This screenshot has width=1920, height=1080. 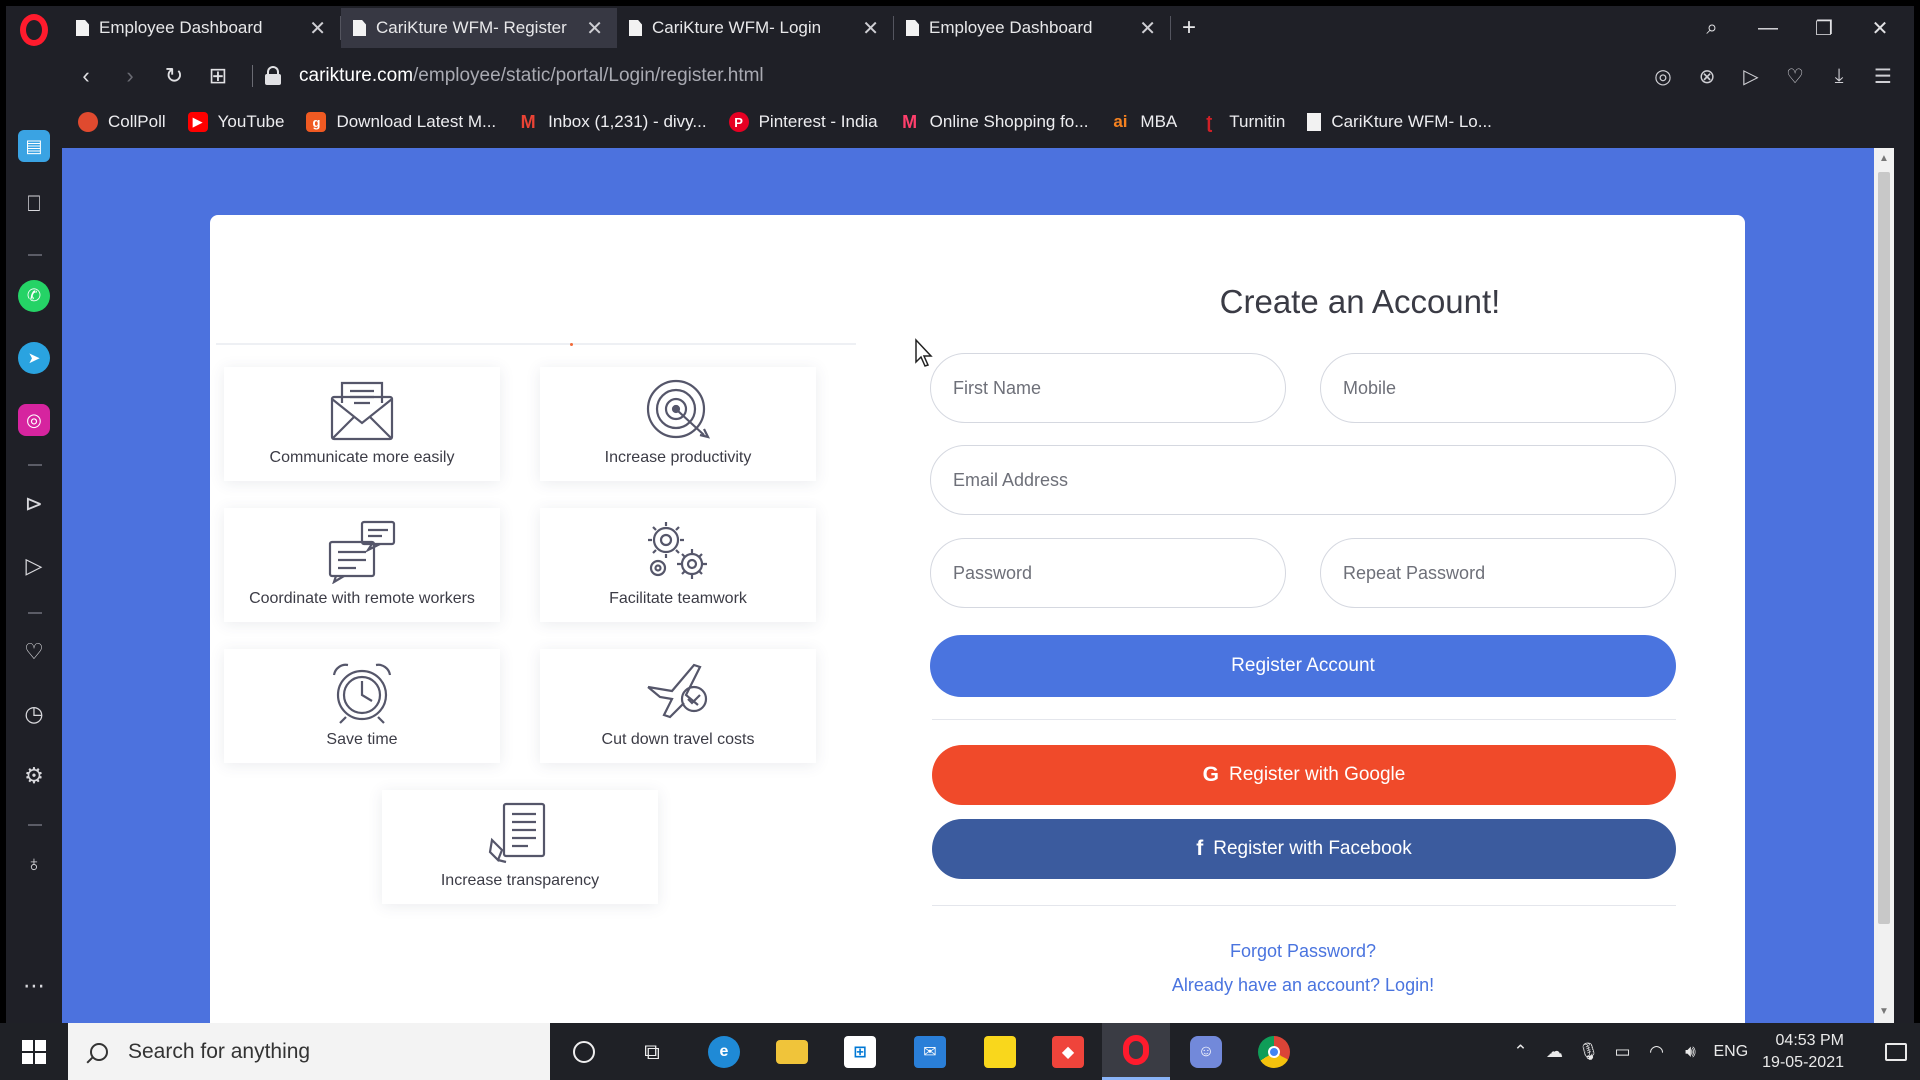 What do you see at coordinates (1707, 76) in the screenshot?
I see `adblock-icon: ⊗` at bounding box center [1707, 76].